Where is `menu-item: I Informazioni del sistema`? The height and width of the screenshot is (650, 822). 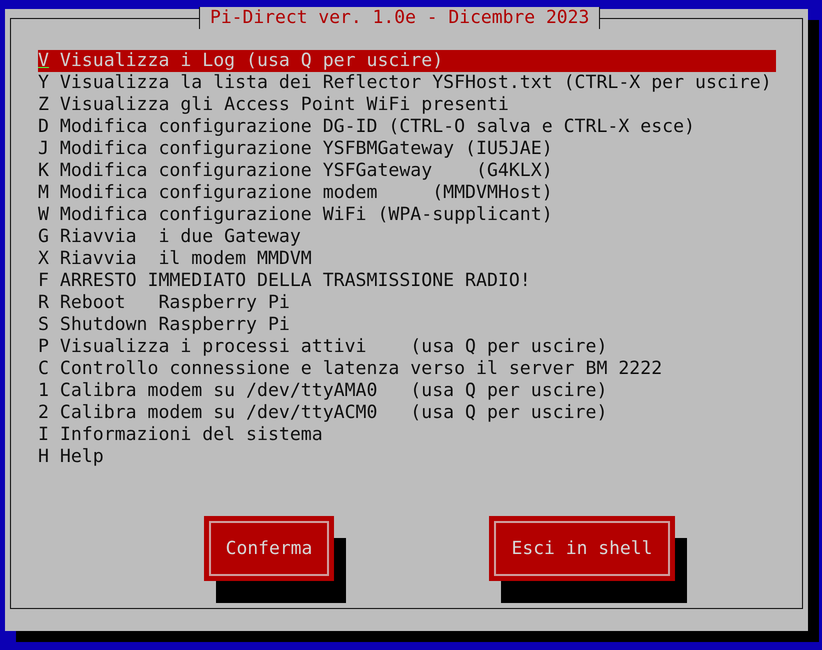 menu-item: I Informazioni del sistema is located at coordinates (407, 435).